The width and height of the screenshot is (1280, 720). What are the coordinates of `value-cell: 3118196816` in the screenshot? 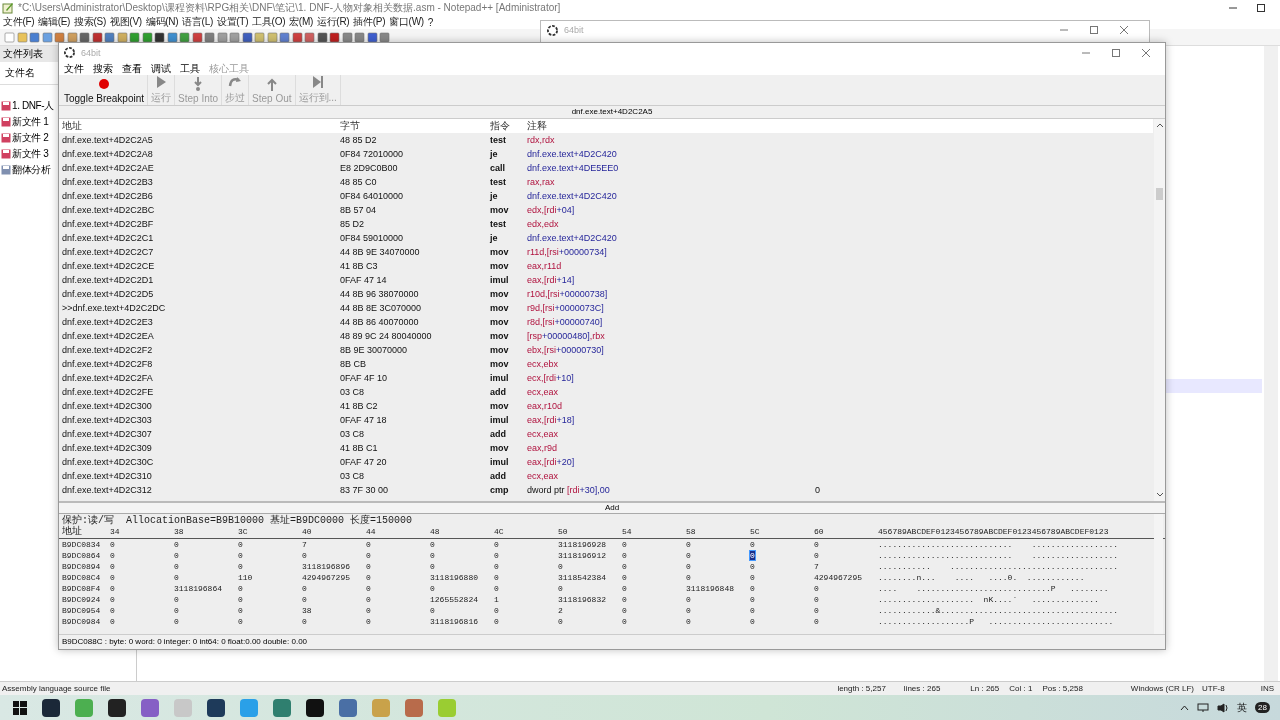 It's located at (454, 621).